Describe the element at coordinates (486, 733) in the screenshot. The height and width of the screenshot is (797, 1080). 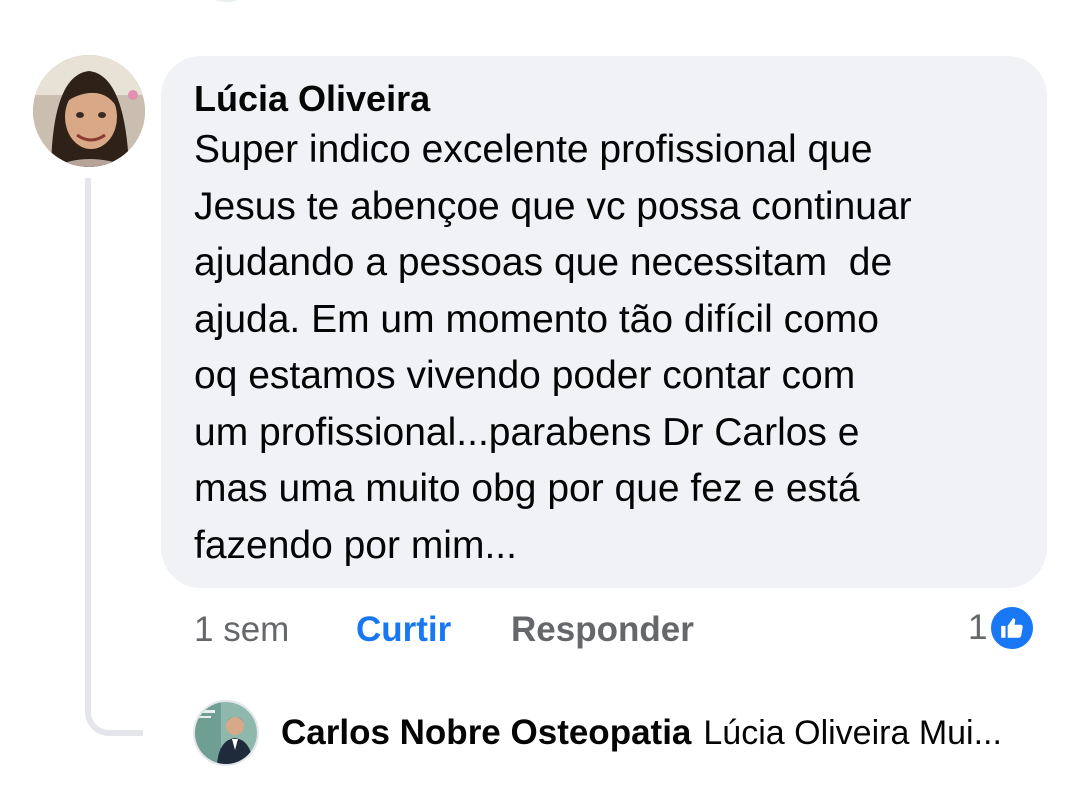
I see `reply-author: Carlos Nobre Osteopatia` at that location.